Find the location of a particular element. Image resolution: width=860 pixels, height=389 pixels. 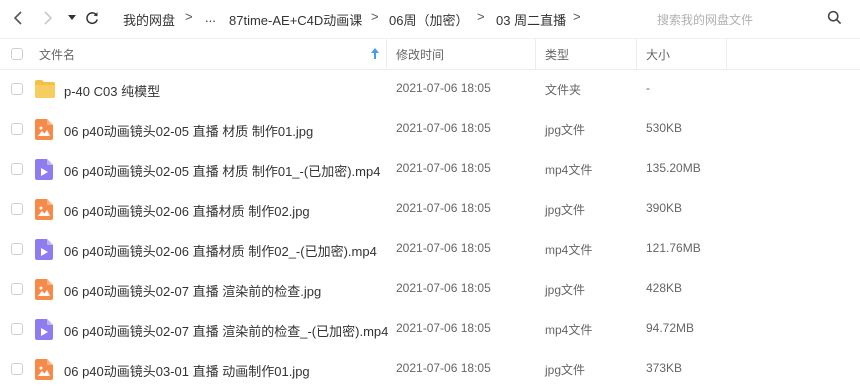

forward-button is located at coordinates (48, 18).